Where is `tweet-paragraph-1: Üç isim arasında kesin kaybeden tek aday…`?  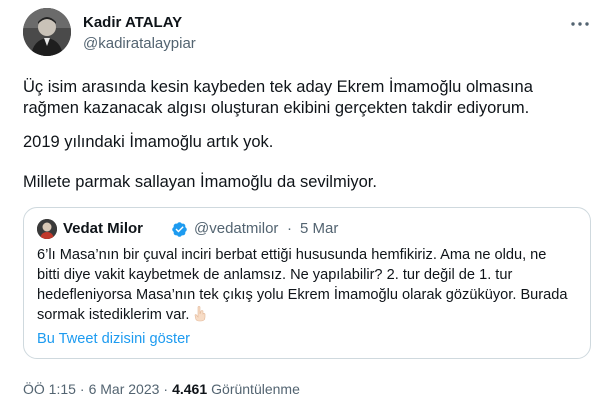
tweet-paragraph-1: Üç isim arasında kesin kaybeden tek aday… is located at coordinates (308, 98).